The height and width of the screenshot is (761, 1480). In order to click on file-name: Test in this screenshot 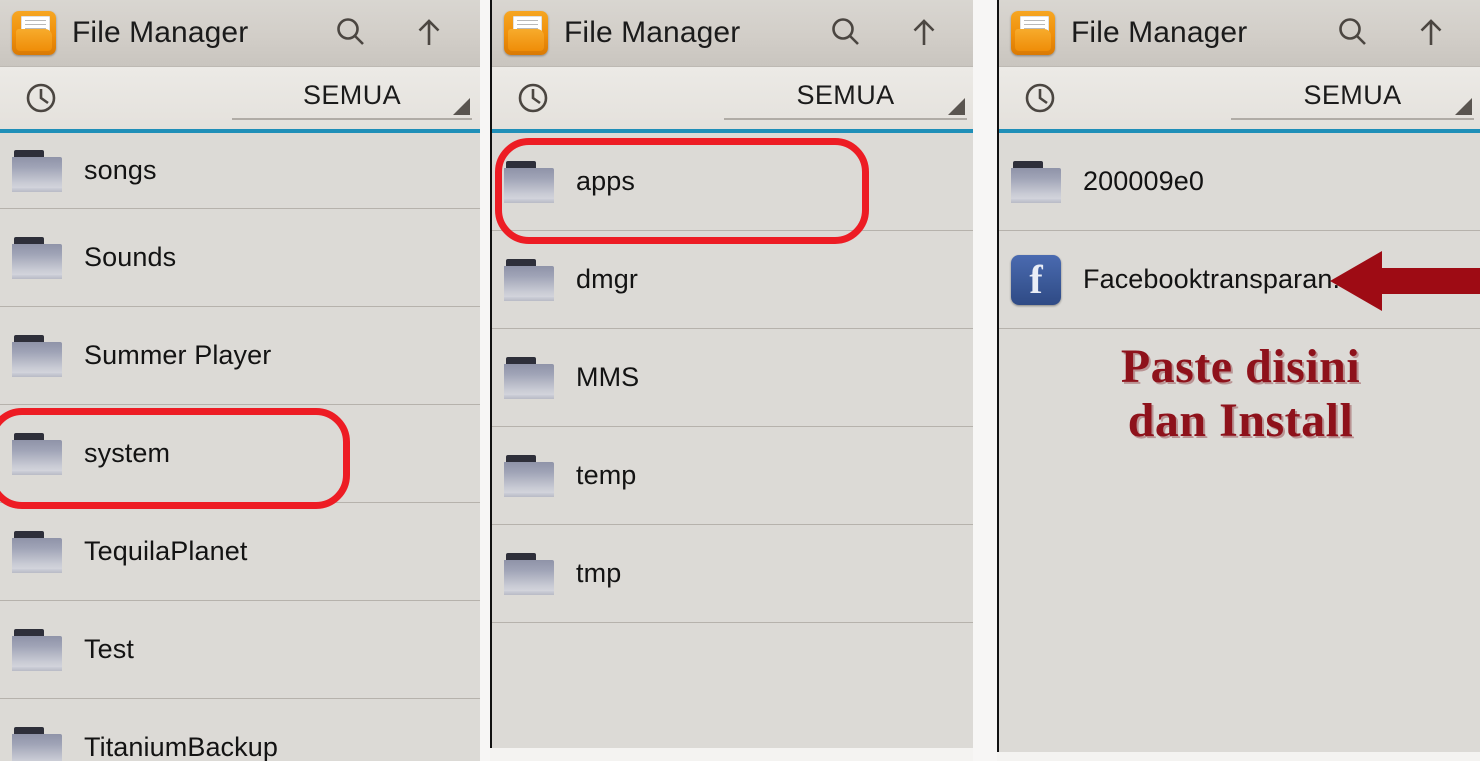, I will do `click(109, 649)`.